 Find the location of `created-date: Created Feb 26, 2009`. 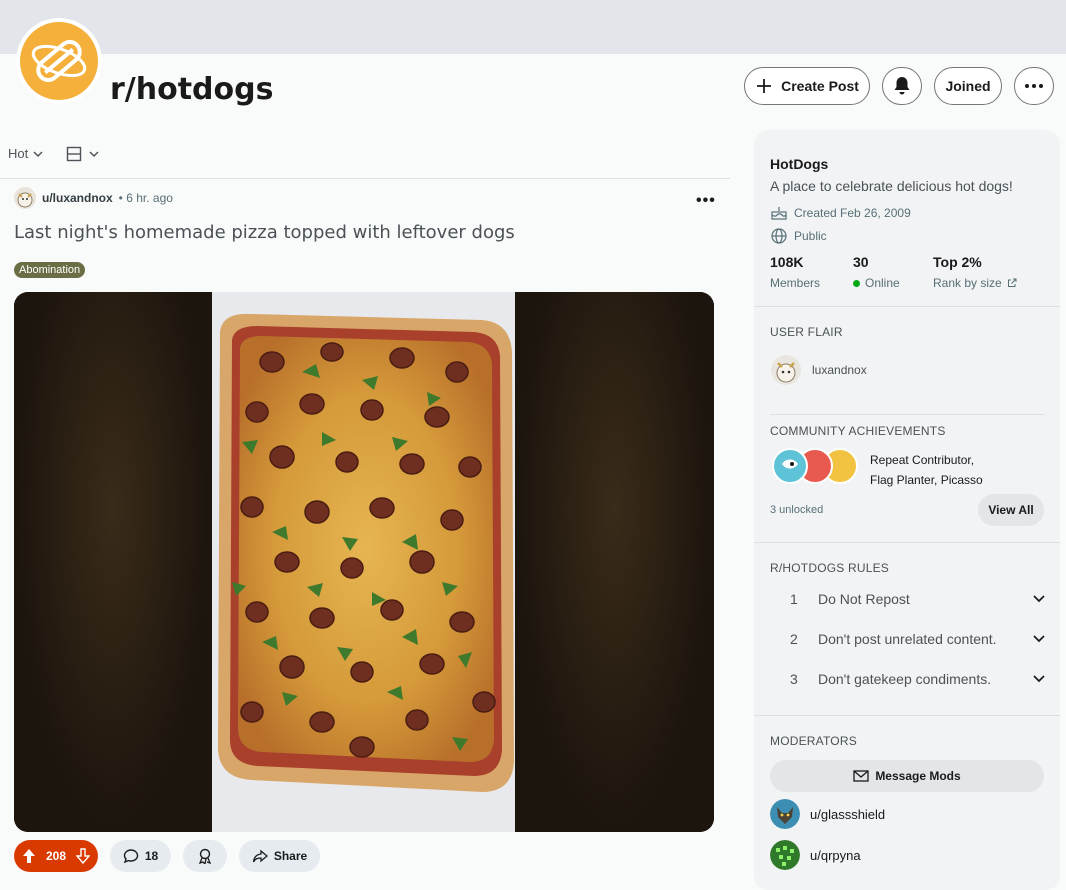

created-date: Created Feb 26, 2009 is located at coordinates (852, 213).